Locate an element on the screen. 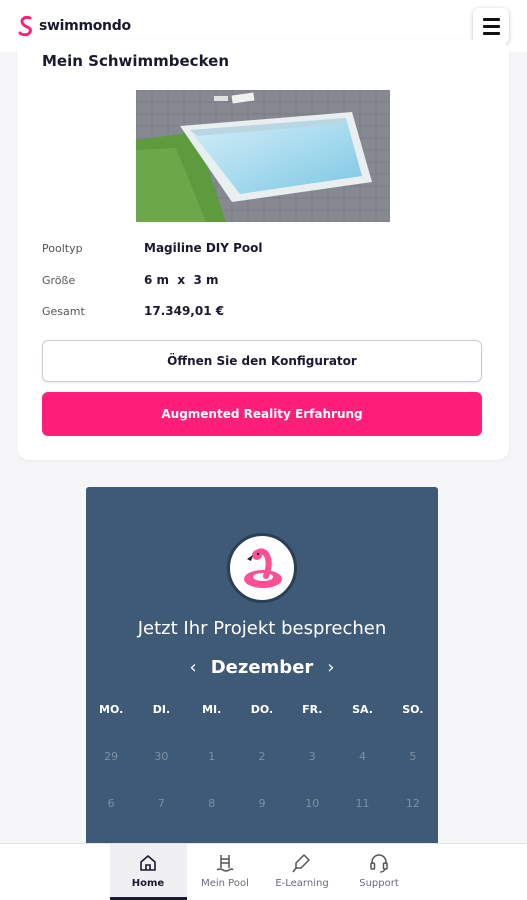 Image resolution: width=527 pixels, height=900 pixels. calendar-week-row: 6 7 8 9 10 11 12 is located at coordinates (262, 803).